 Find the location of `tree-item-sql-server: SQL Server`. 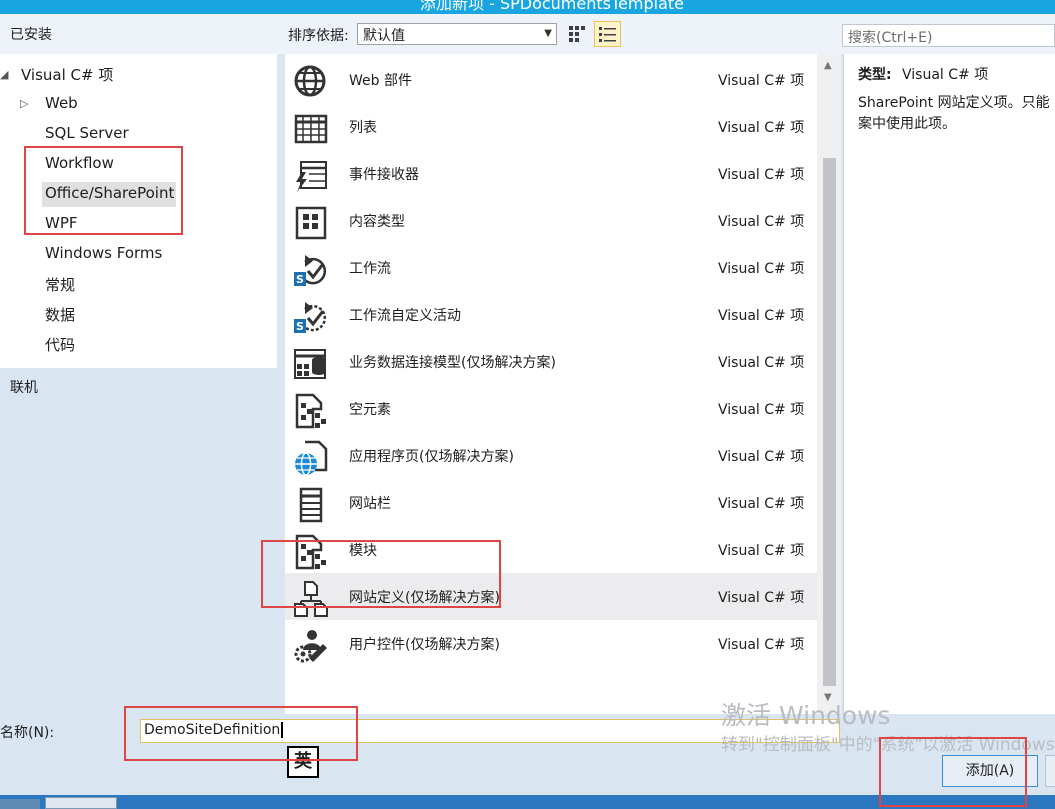

tree-item-sql-server: SQL Server is located at coordinates (87, 133).